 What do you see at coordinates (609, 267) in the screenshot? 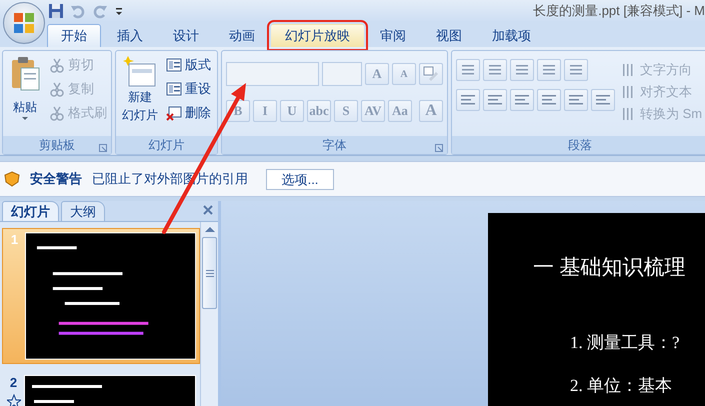
I see `slide-heading: 一 基础知识梳理` at bounding box center [609, 267].